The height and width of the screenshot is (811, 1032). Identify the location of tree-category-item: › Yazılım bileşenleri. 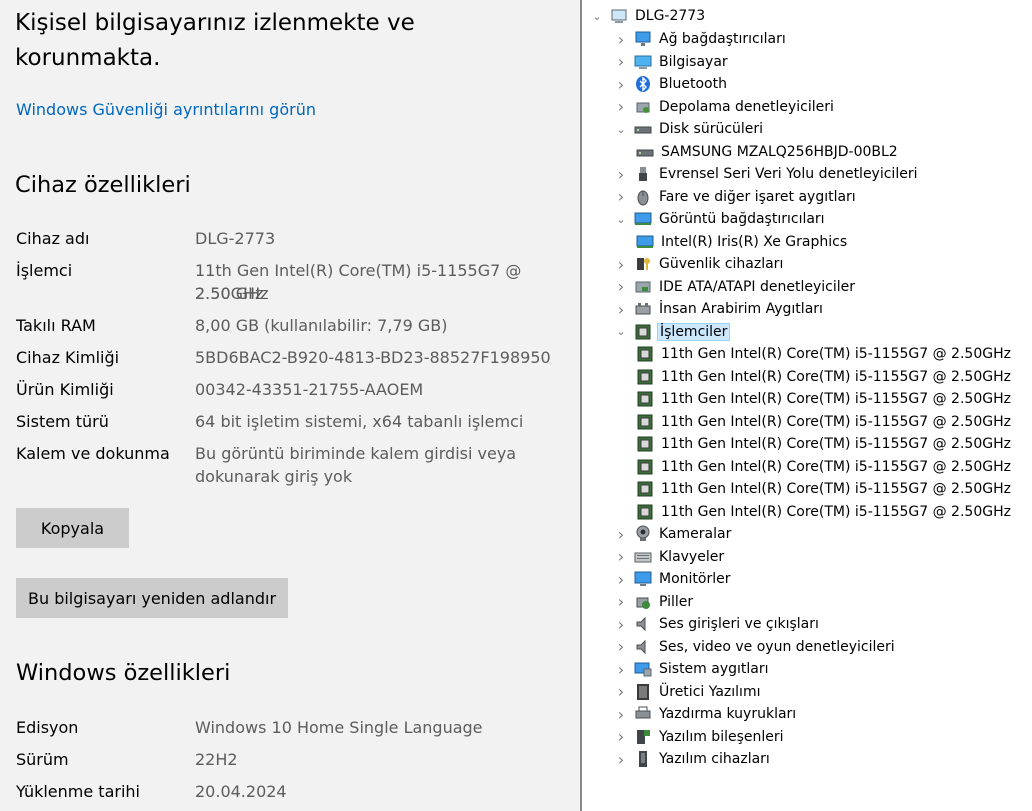
(700, 737).